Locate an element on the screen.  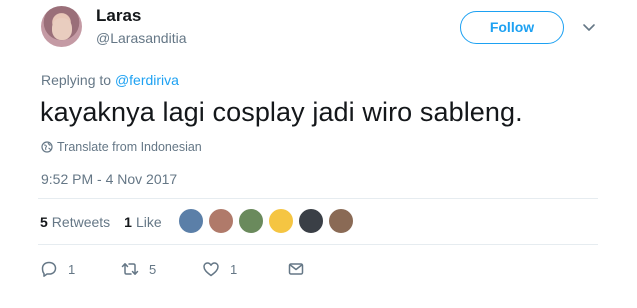
tweet-actions: 1 5 1 is located at coordinates (172, 269).